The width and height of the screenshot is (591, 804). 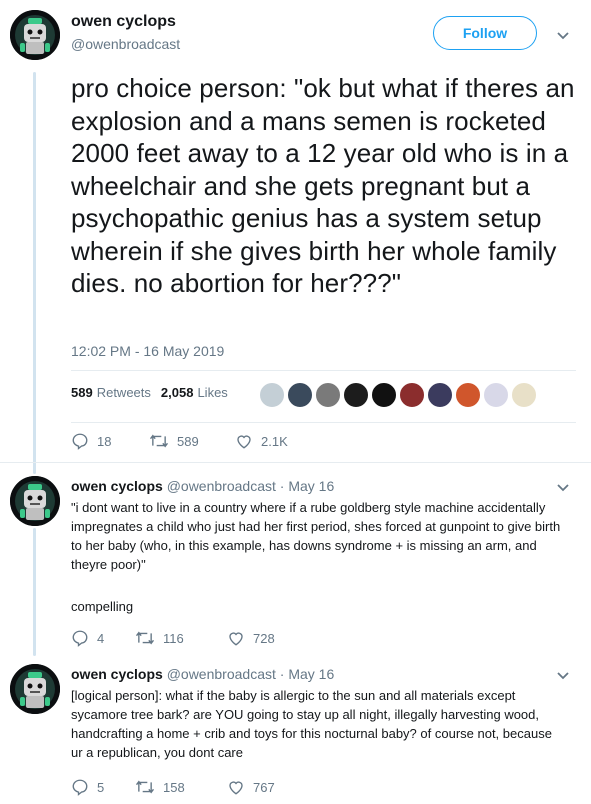 I want to click on retweet-count: 116, so click(x=173, y=638).